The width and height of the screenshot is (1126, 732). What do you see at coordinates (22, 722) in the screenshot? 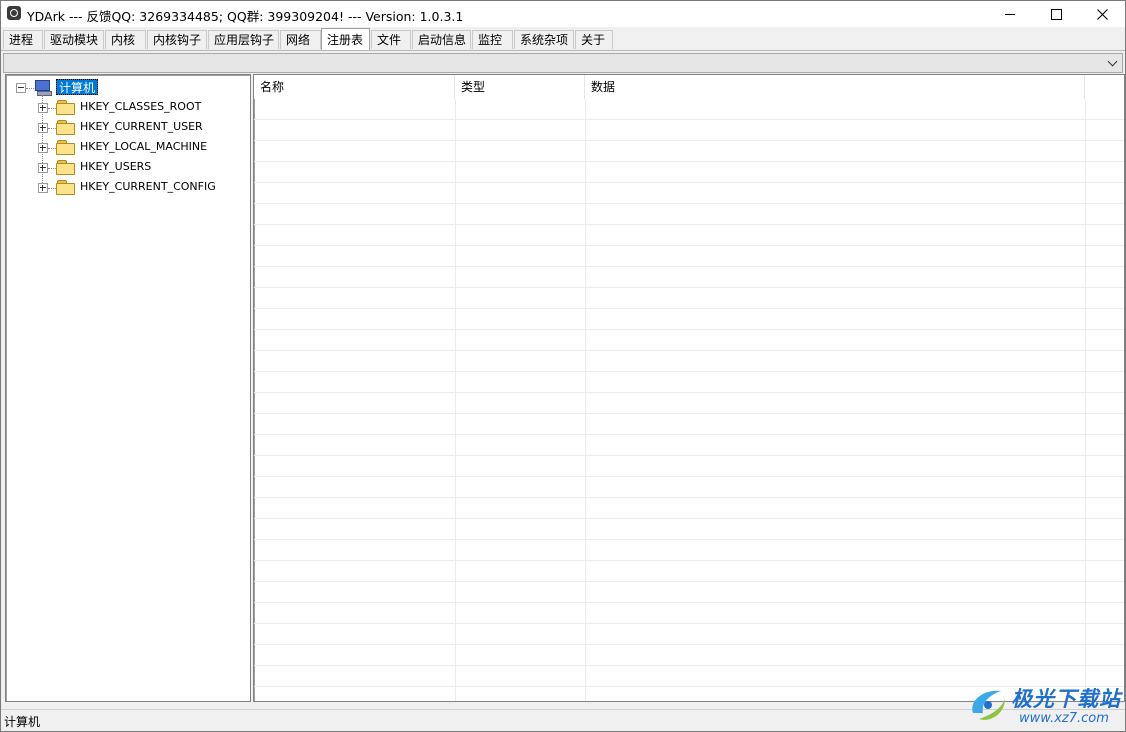
I see `status-text: 计算机` at bounding box center [22, 722].